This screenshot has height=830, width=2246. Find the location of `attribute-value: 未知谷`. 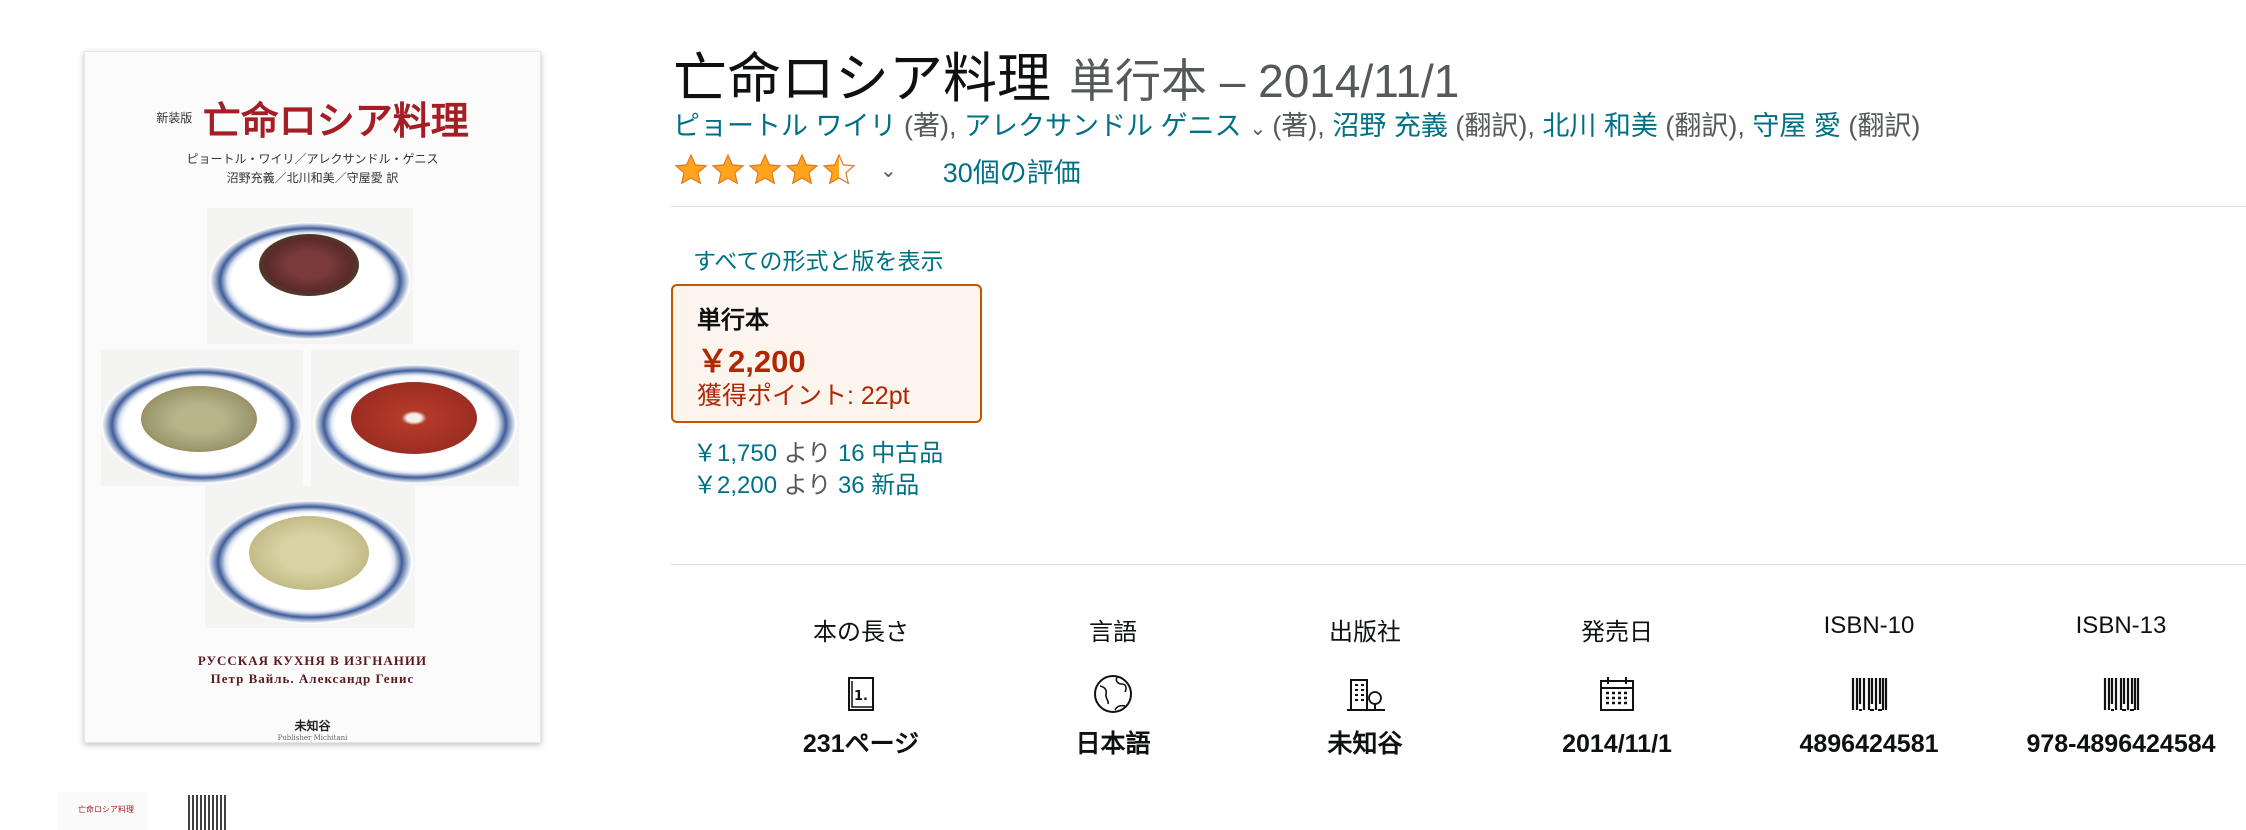

attribute-value: 未知谷 is located at coordinates (1365, 744).